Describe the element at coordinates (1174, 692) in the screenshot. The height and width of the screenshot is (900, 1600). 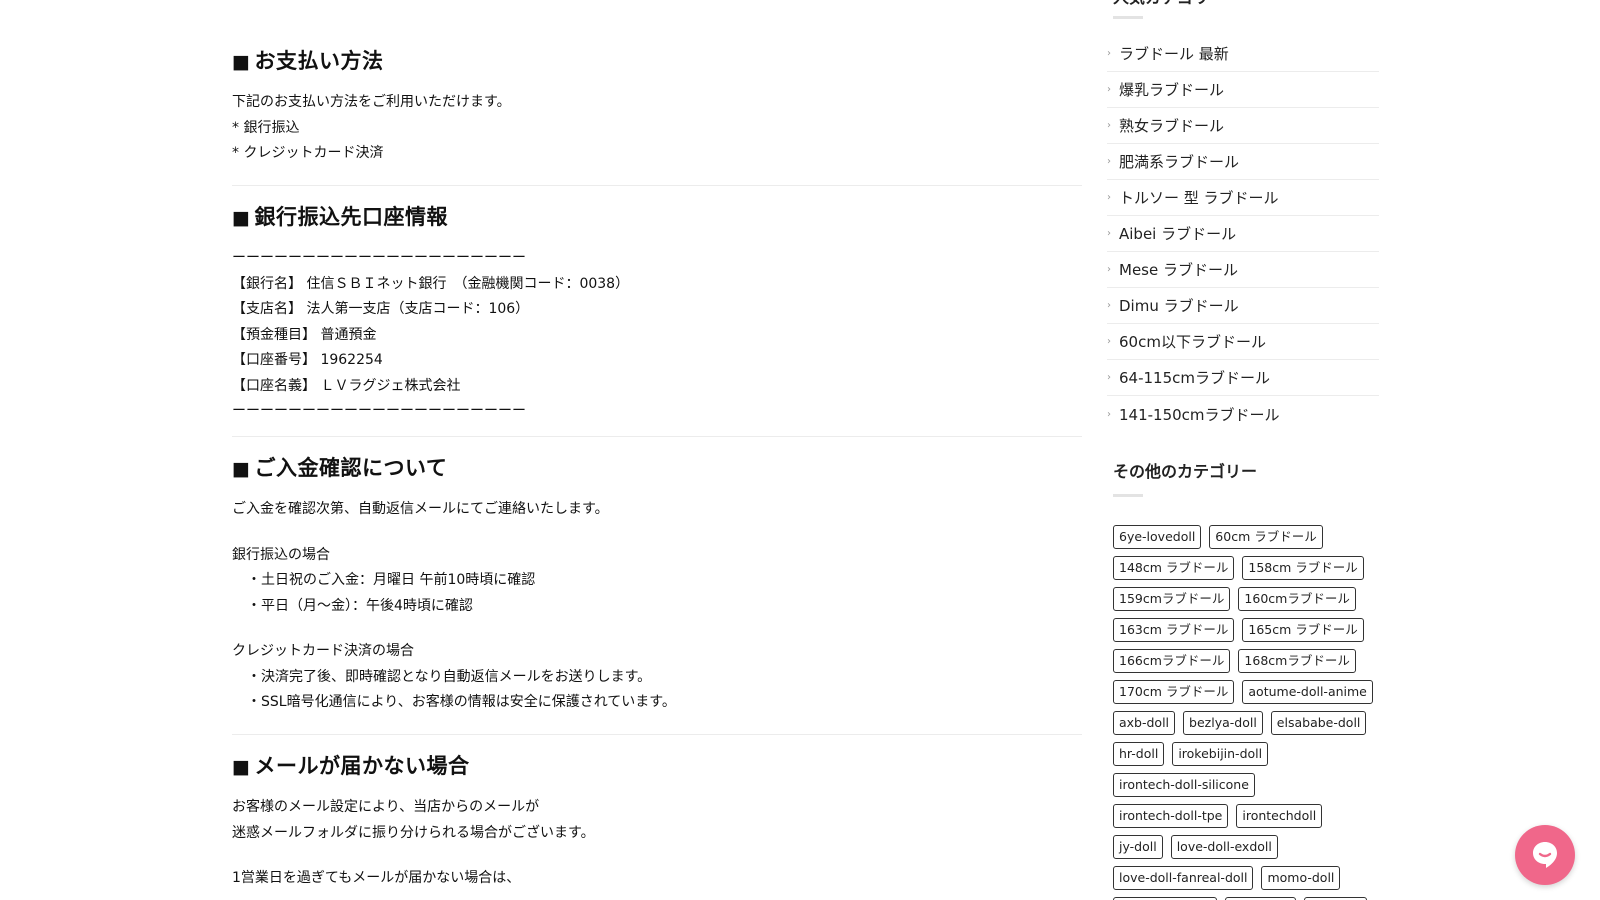
I see `tag-link: 170cm ラブドール` at that location.